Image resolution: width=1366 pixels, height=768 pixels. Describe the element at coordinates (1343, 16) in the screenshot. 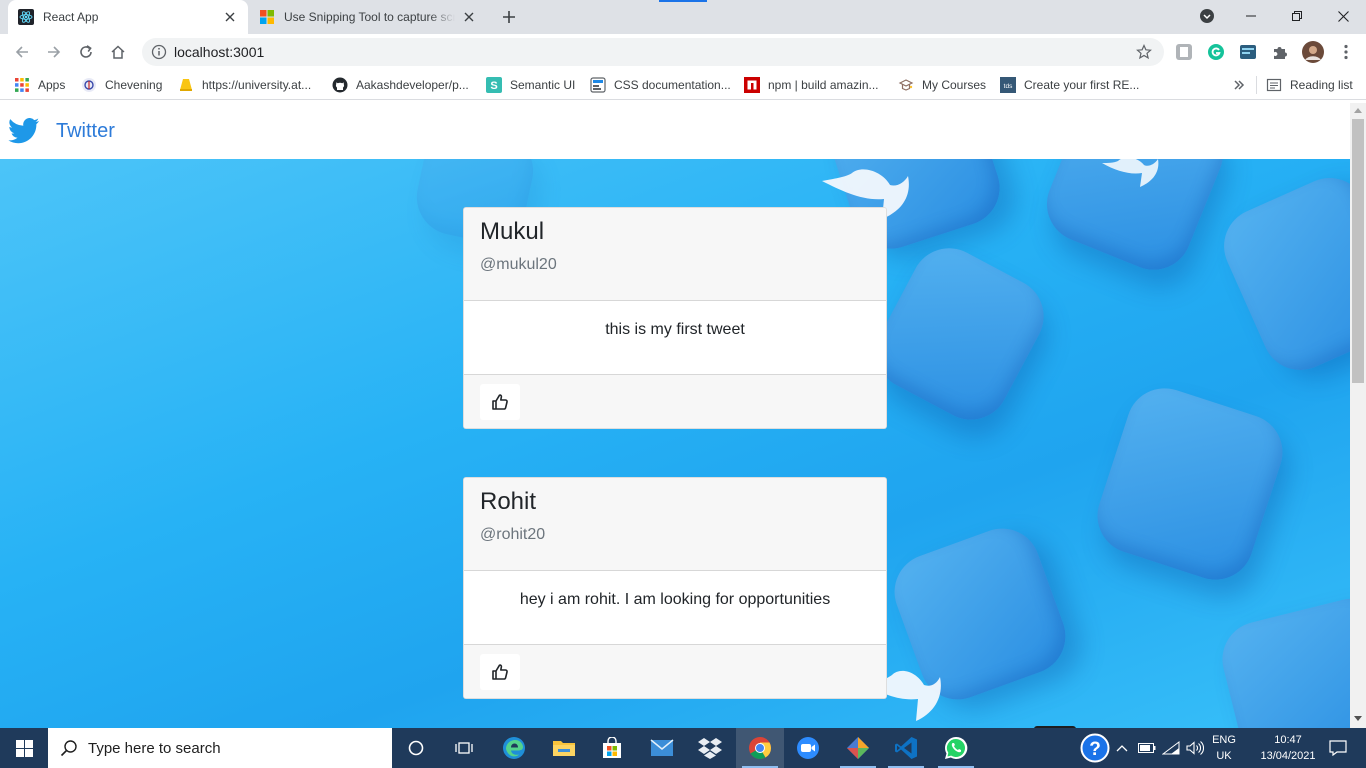

I see `close-window-icon` at that location.